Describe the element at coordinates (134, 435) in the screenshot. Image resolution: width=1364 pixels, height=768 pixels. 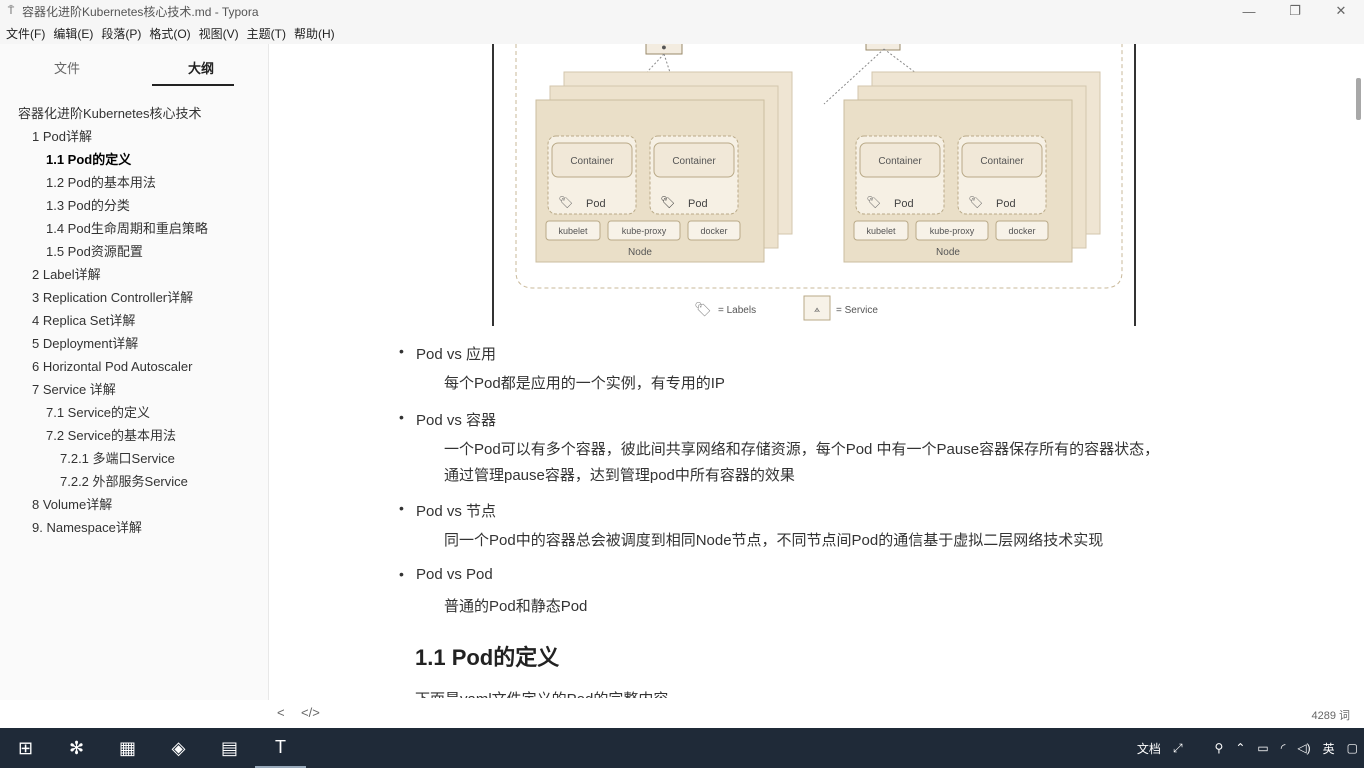
I see `outline-item: 7.2 Service的基本用法` at that location.